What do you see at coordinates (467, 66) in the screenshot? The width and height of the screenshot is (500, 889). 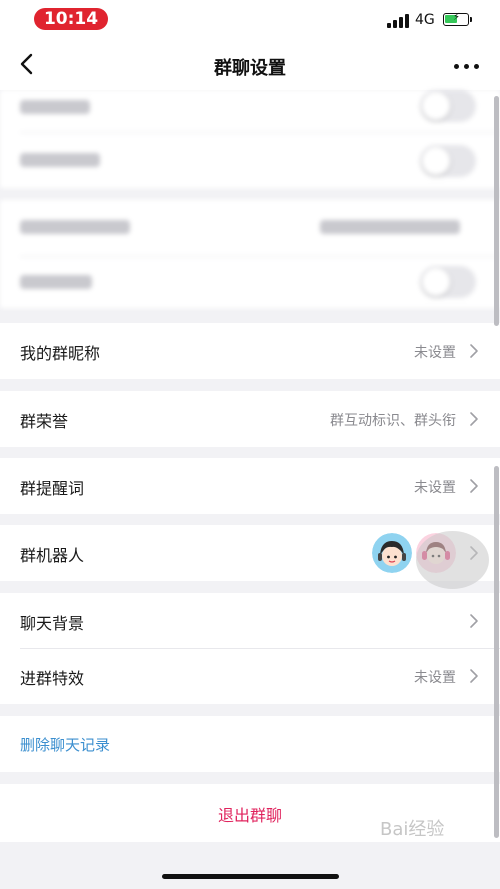 I see `more-button` at bounding box center [467, 66].